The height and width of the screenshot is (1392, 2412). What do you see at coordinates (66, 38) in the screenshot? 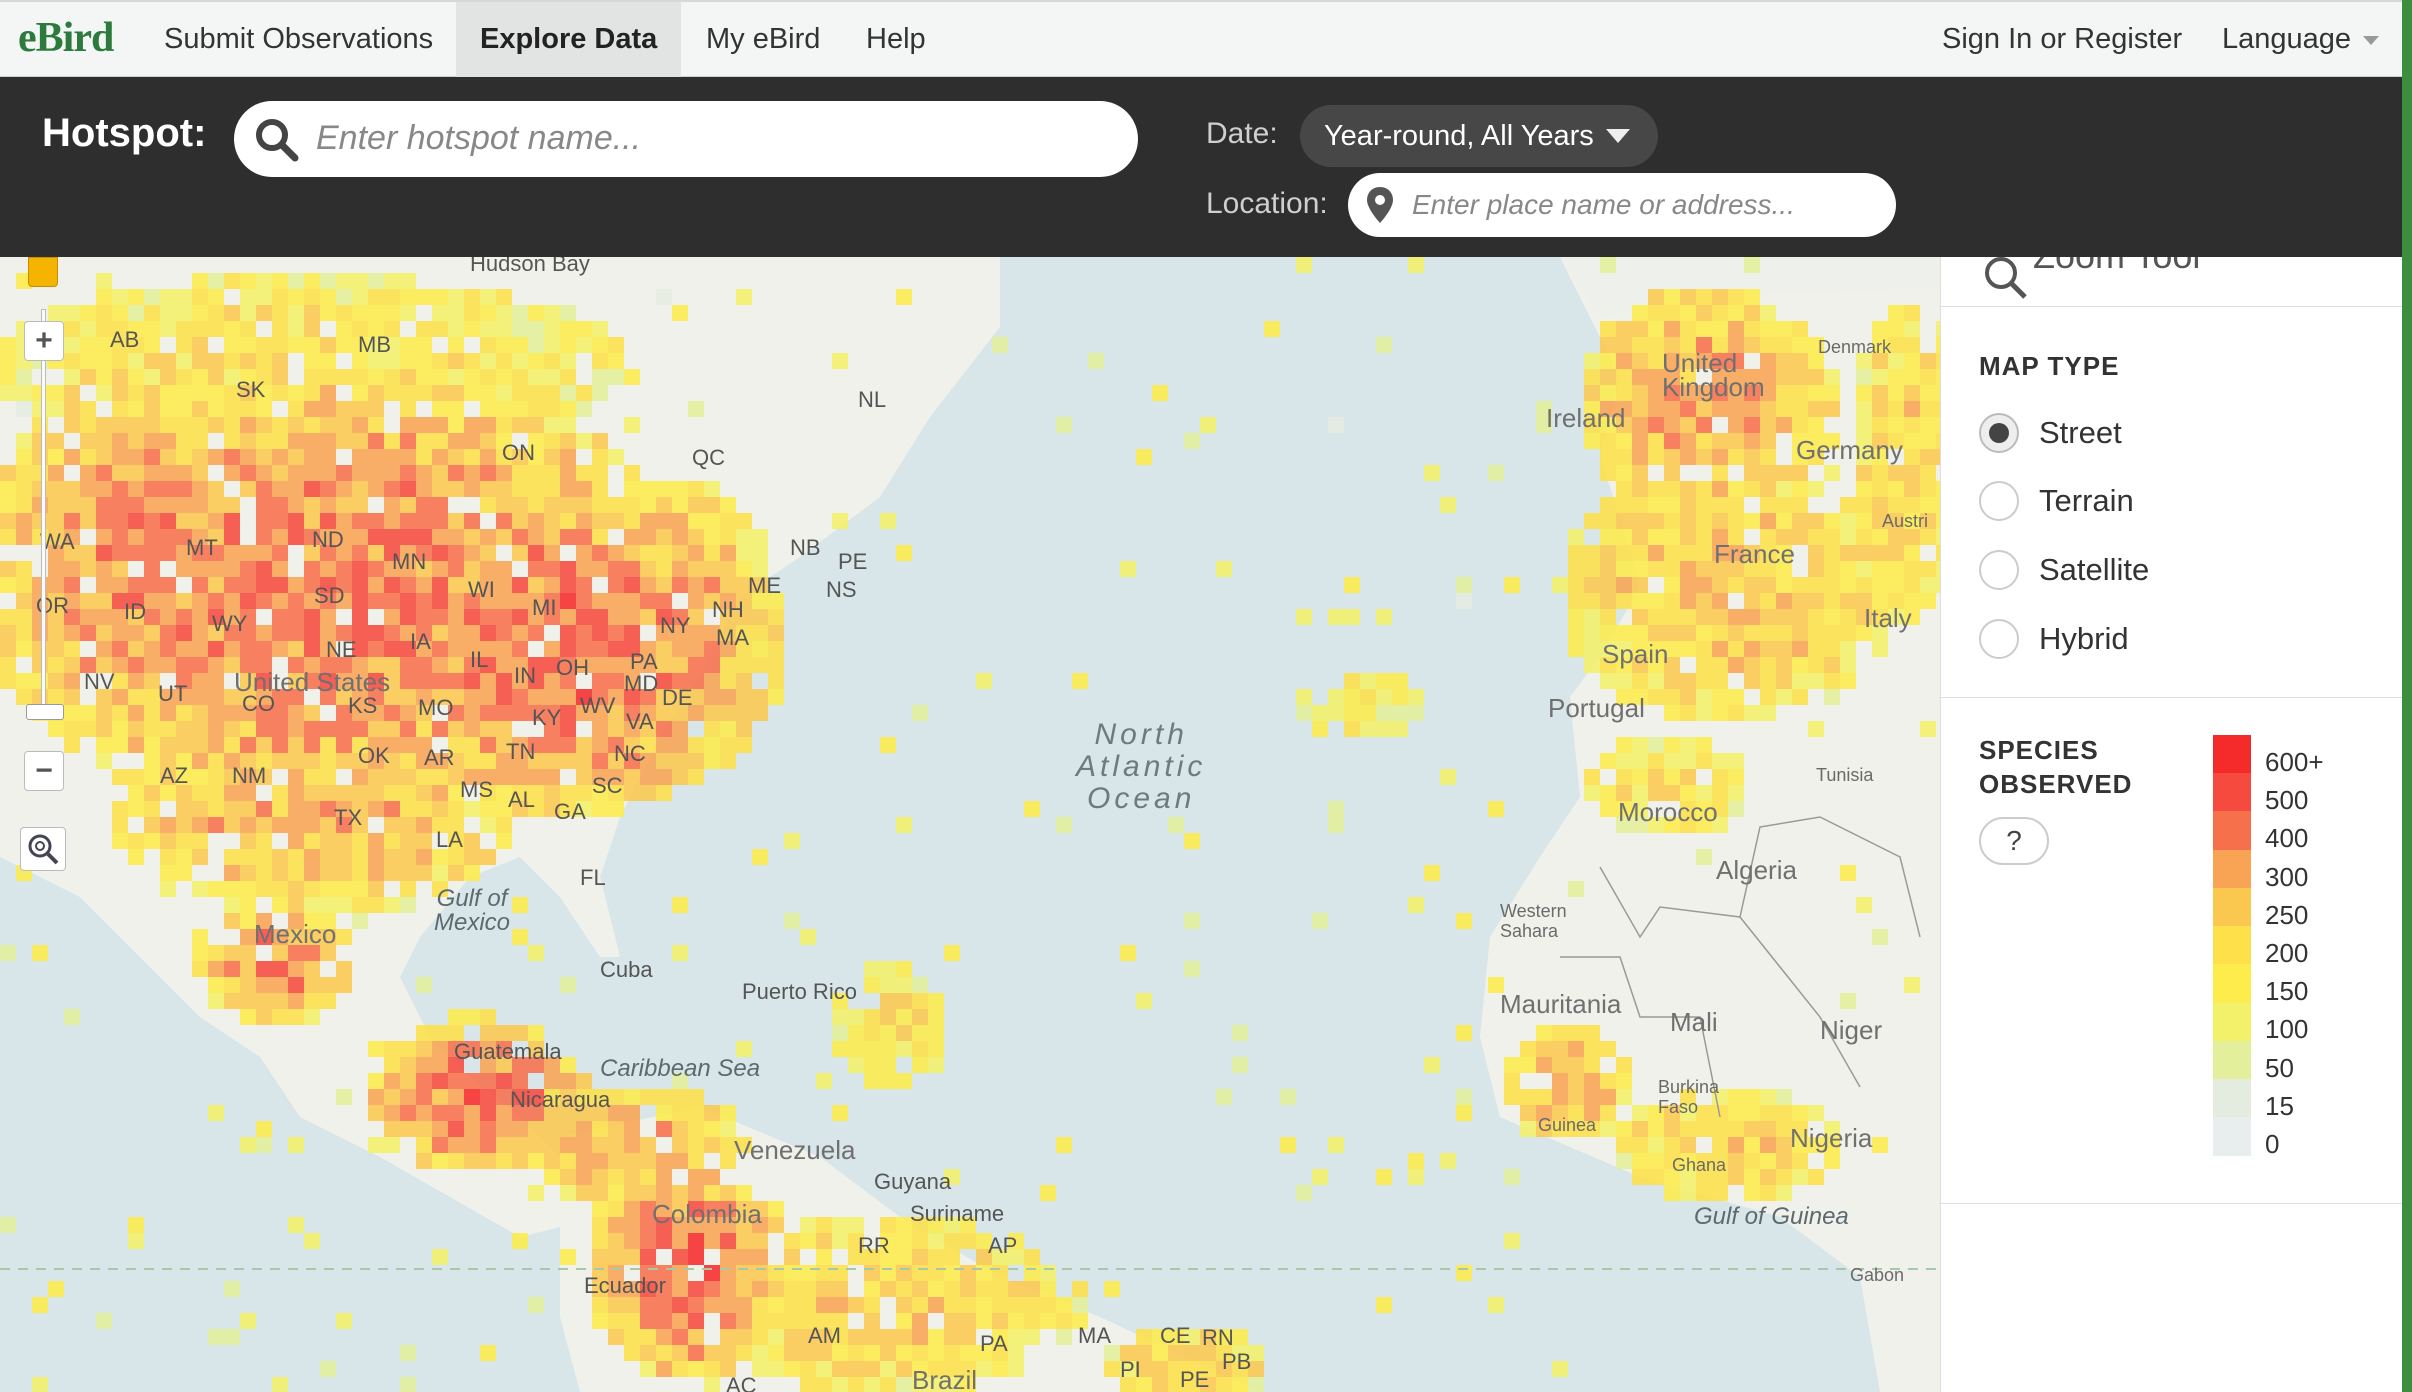
I see `ebird-logo: eBird` at bounding box center [66, 38].